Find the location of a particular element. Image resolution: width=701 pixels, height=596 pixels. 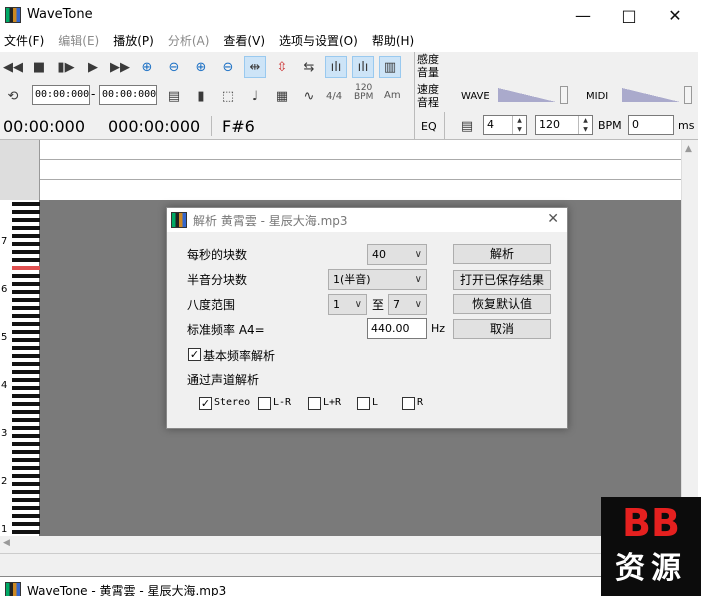

octave-to-combo: 7 ∨ is located at coordinates (407, 304).